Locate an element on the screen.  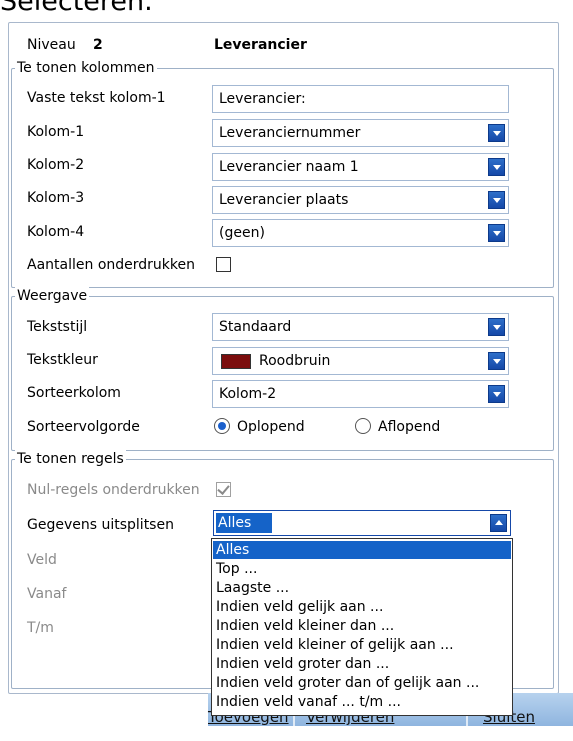
sort-column-label: Sorteerkolom is located at coordinates (74, 393).